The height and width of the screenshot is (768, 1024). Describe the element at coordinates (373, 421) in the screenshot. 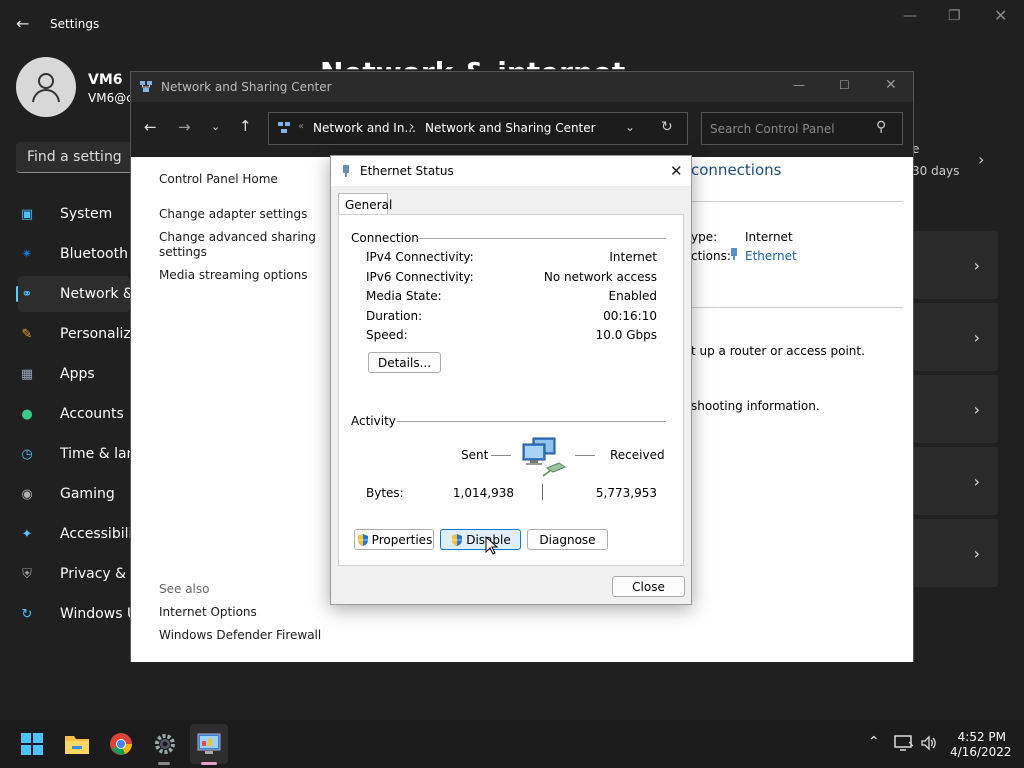

I see `activity-label: Activity` at that location.